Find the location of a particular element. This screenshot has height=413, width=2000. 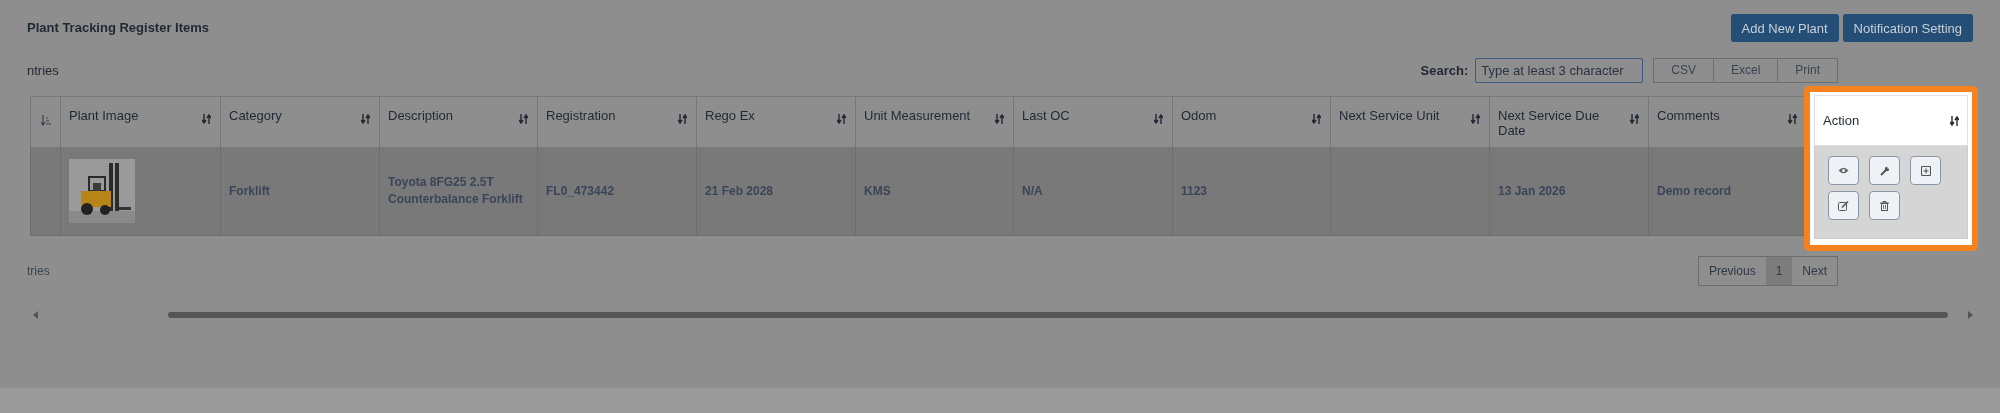

column-header: Description is located at coordinates (421, 115).